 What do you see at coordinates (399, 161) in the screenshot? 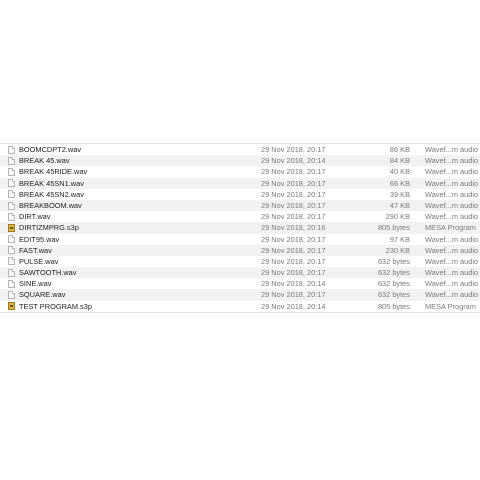
I see `file-size: 84 KB` at bounding box center [399, 161].